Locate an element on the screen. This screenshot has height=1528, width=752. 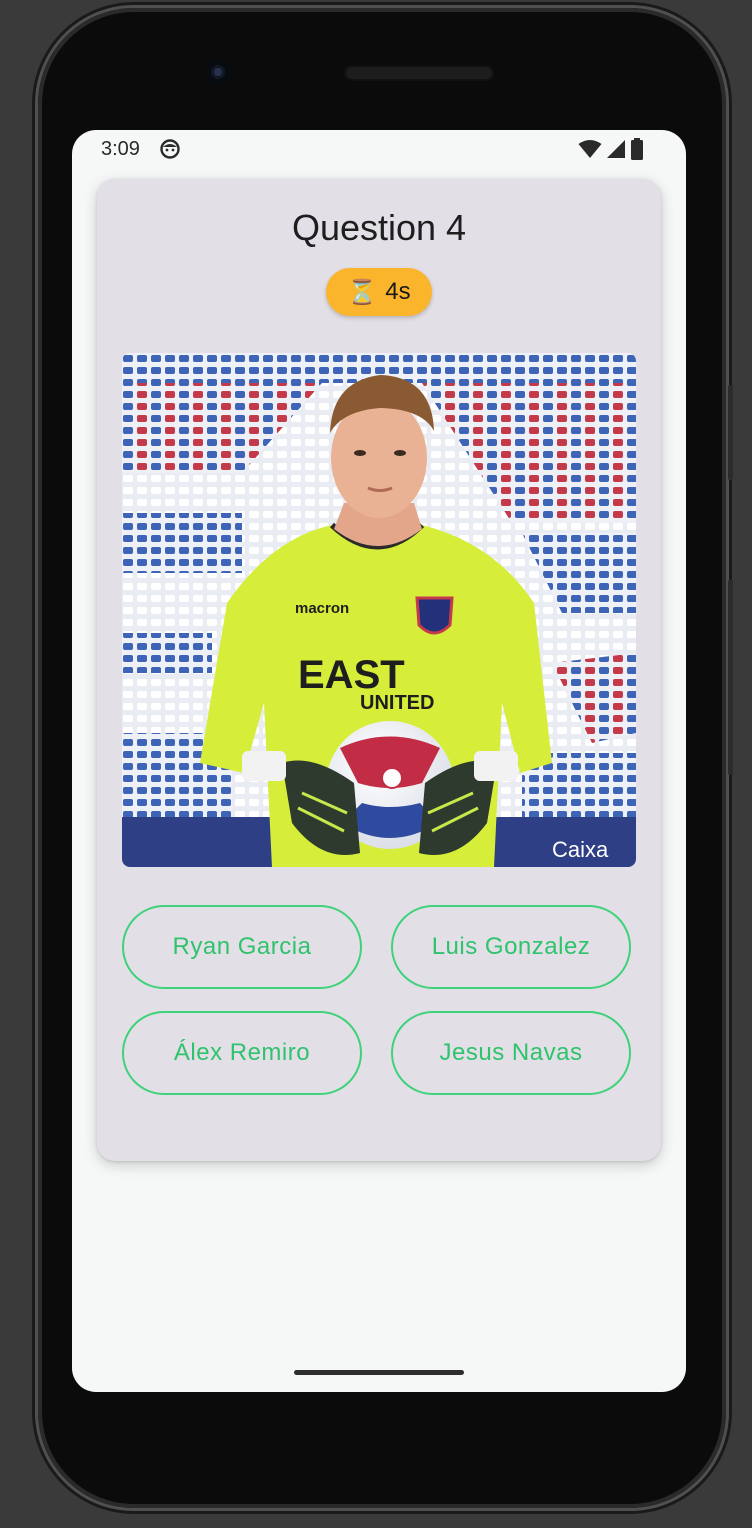
wifi-icon is located at coordinates (590, 149).